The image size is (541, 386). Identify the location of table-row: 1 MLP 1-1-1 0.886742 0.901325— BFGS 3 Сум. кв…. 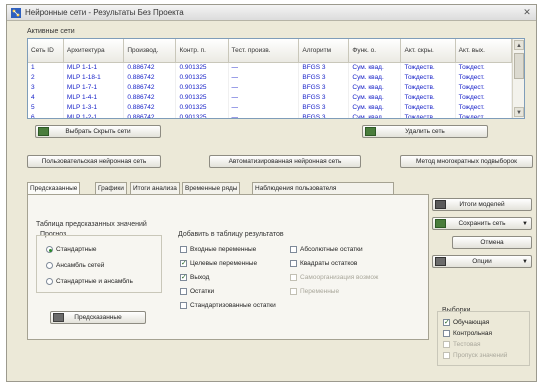
(270, 67).